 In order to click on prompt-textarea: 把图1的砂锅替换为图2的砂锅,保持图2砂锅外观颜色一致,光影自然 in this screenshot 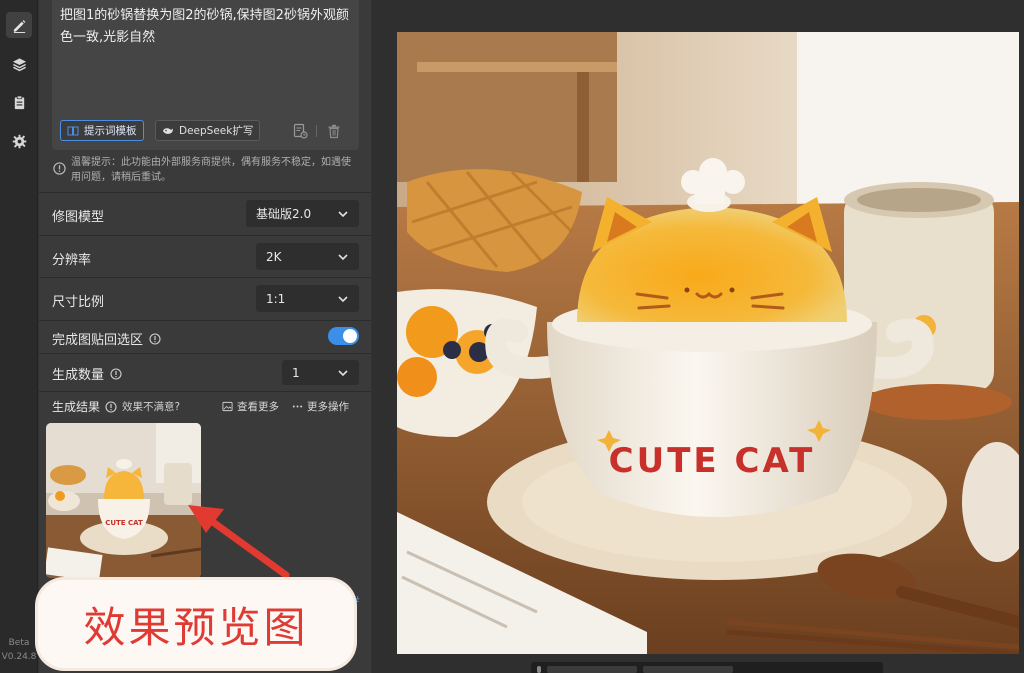, I will do `click(205, 27)`.